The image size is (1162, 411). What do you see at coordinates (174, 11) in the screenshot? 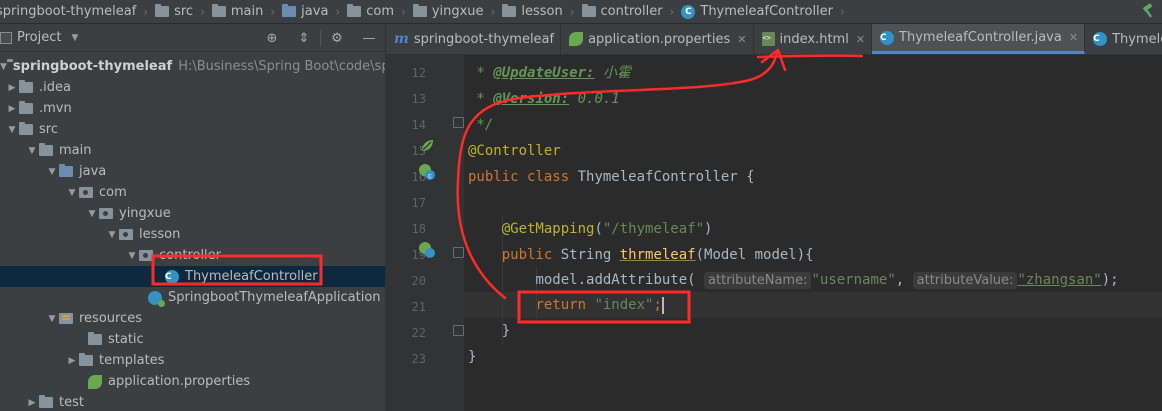
I see `breadcrumb-item-src: src` at bounding box center [174, 11].